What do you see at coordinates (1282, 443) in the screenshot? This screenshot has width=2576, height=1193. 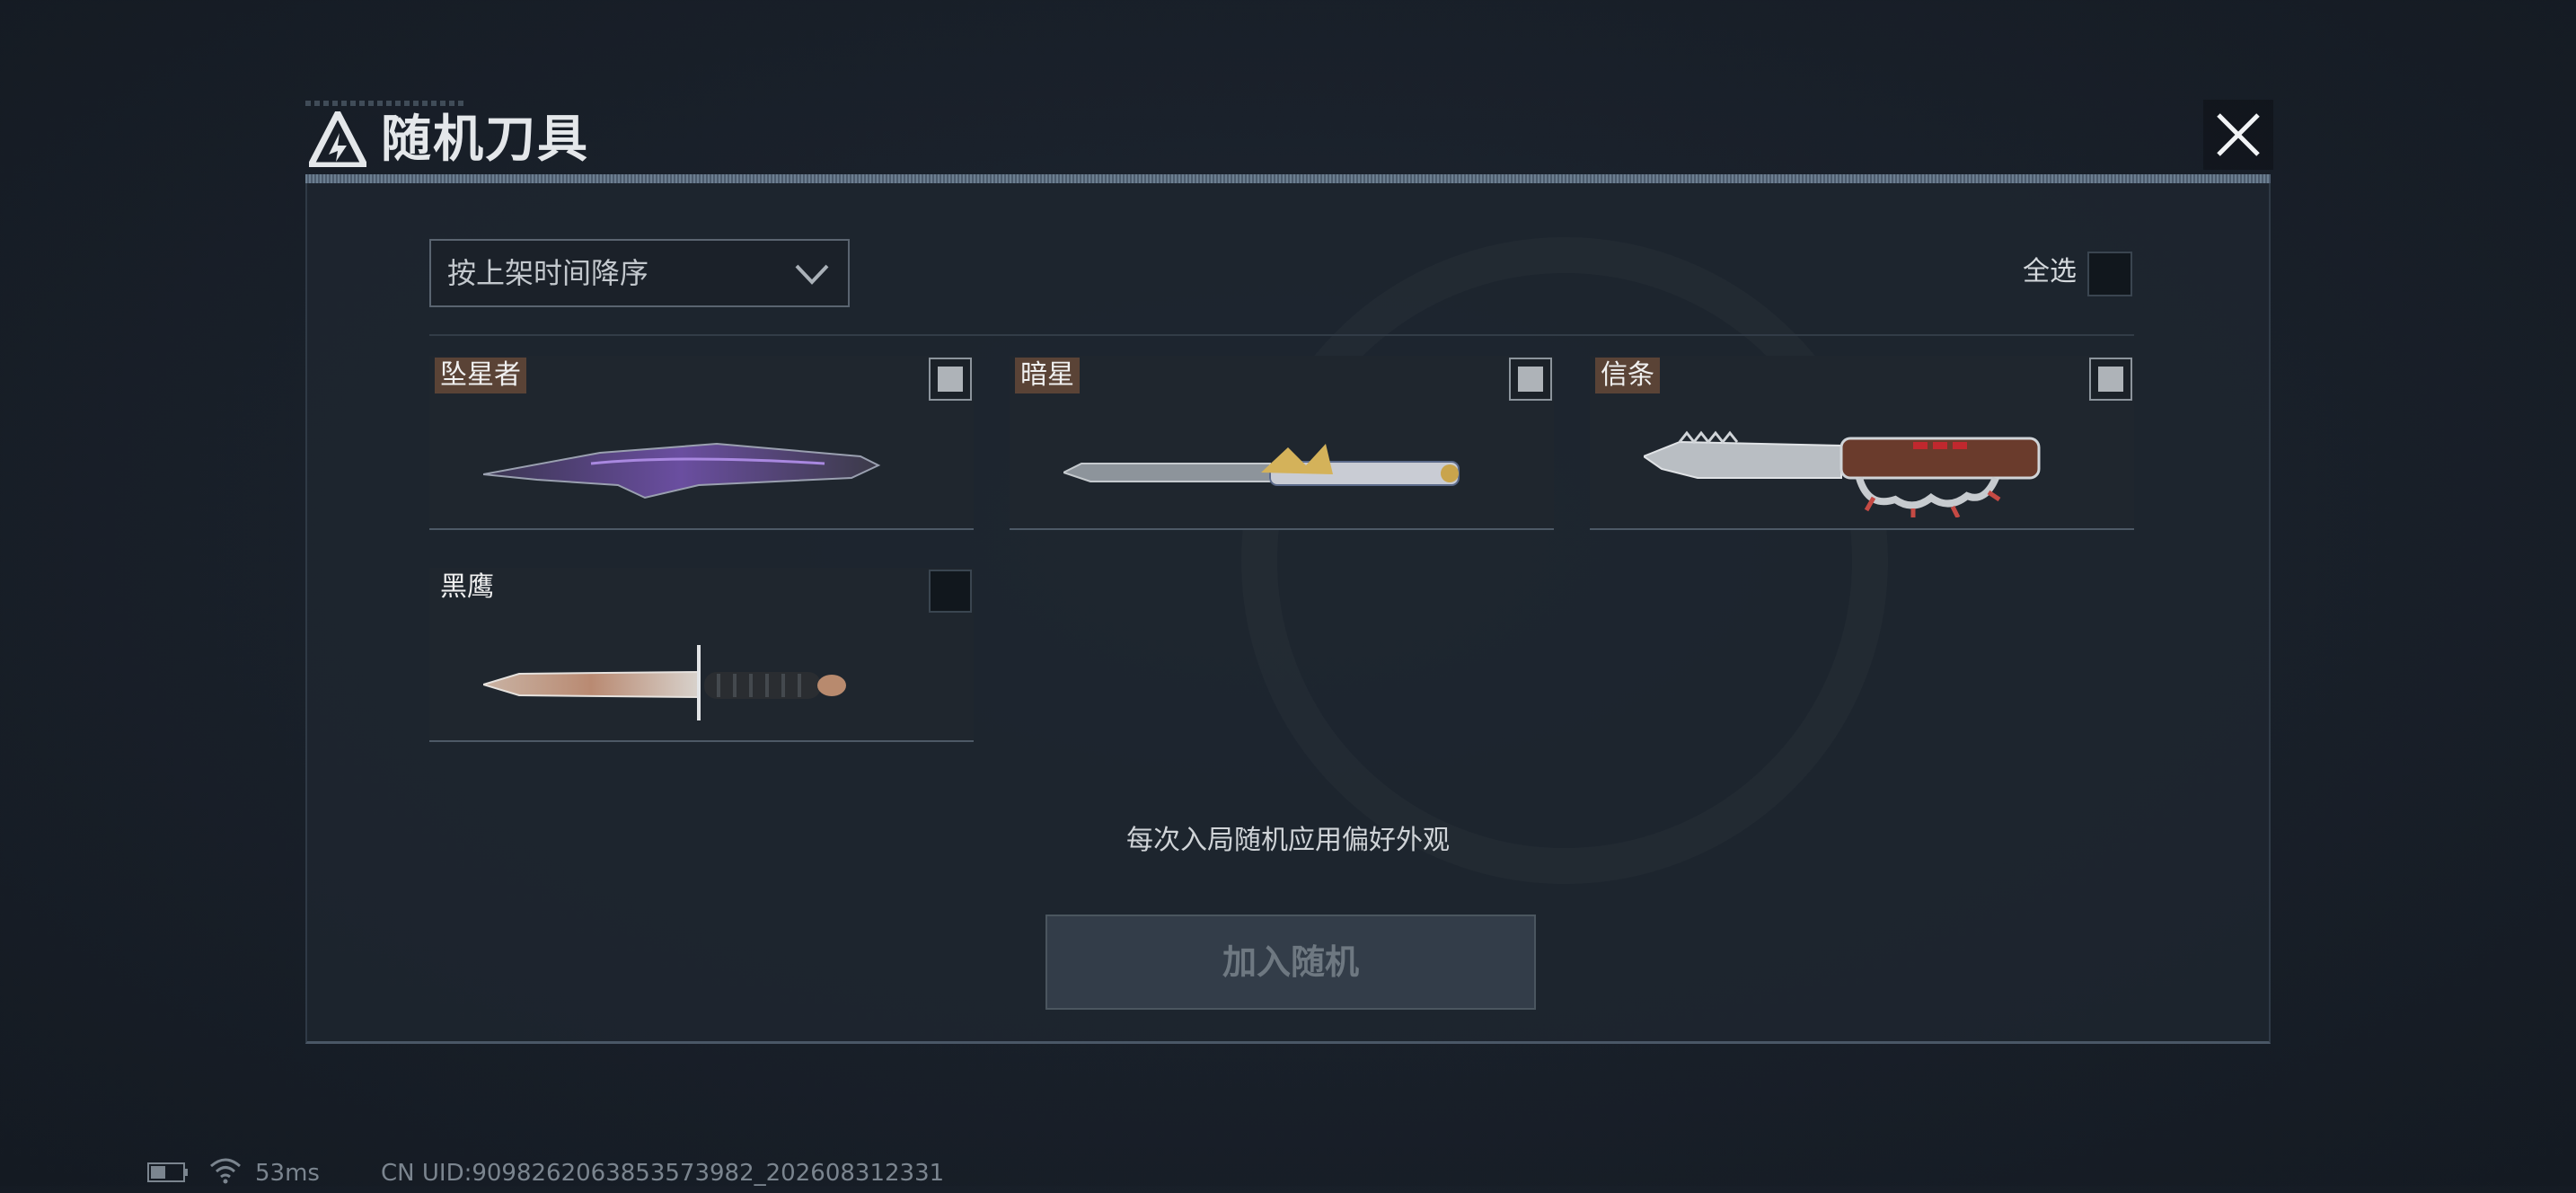 I see `knife-card-2: 暗星` at bounding box center [1282, 443].